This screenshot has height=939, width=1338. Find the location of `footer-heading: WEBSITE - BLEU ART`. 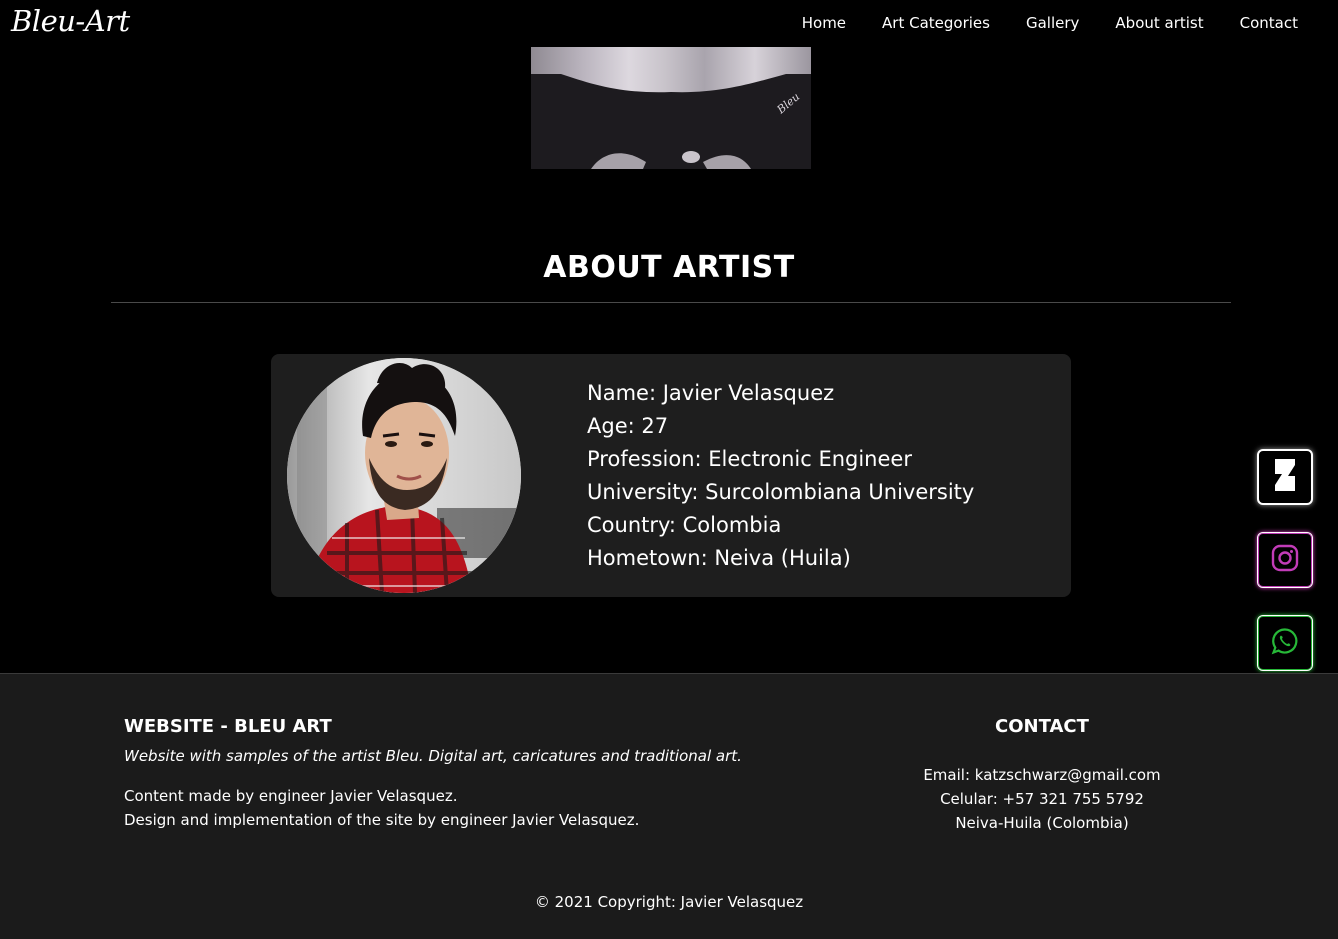

footer-heading: WEBSITE - BLEU ART is located at coordinates (228, 726).